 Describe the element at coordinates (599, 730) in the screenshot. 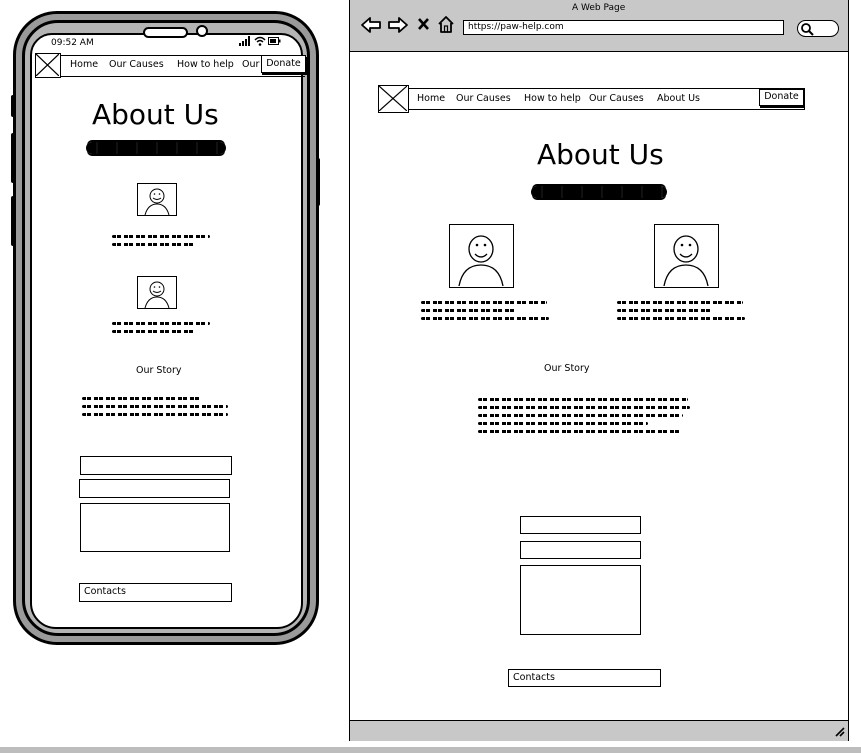

I see `browser-status-bar` at that location.